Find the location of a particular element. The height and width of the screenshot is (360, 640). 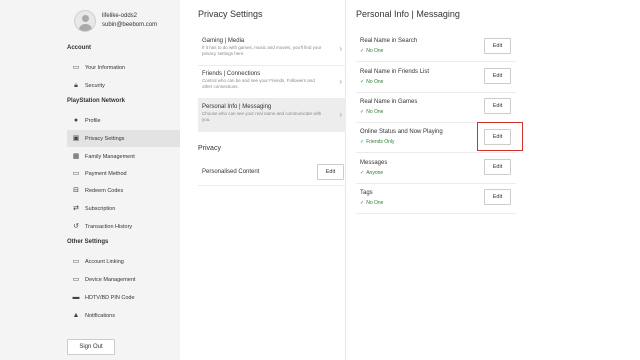

username: lifelike-odds2 is located at coordinates (120, 16).